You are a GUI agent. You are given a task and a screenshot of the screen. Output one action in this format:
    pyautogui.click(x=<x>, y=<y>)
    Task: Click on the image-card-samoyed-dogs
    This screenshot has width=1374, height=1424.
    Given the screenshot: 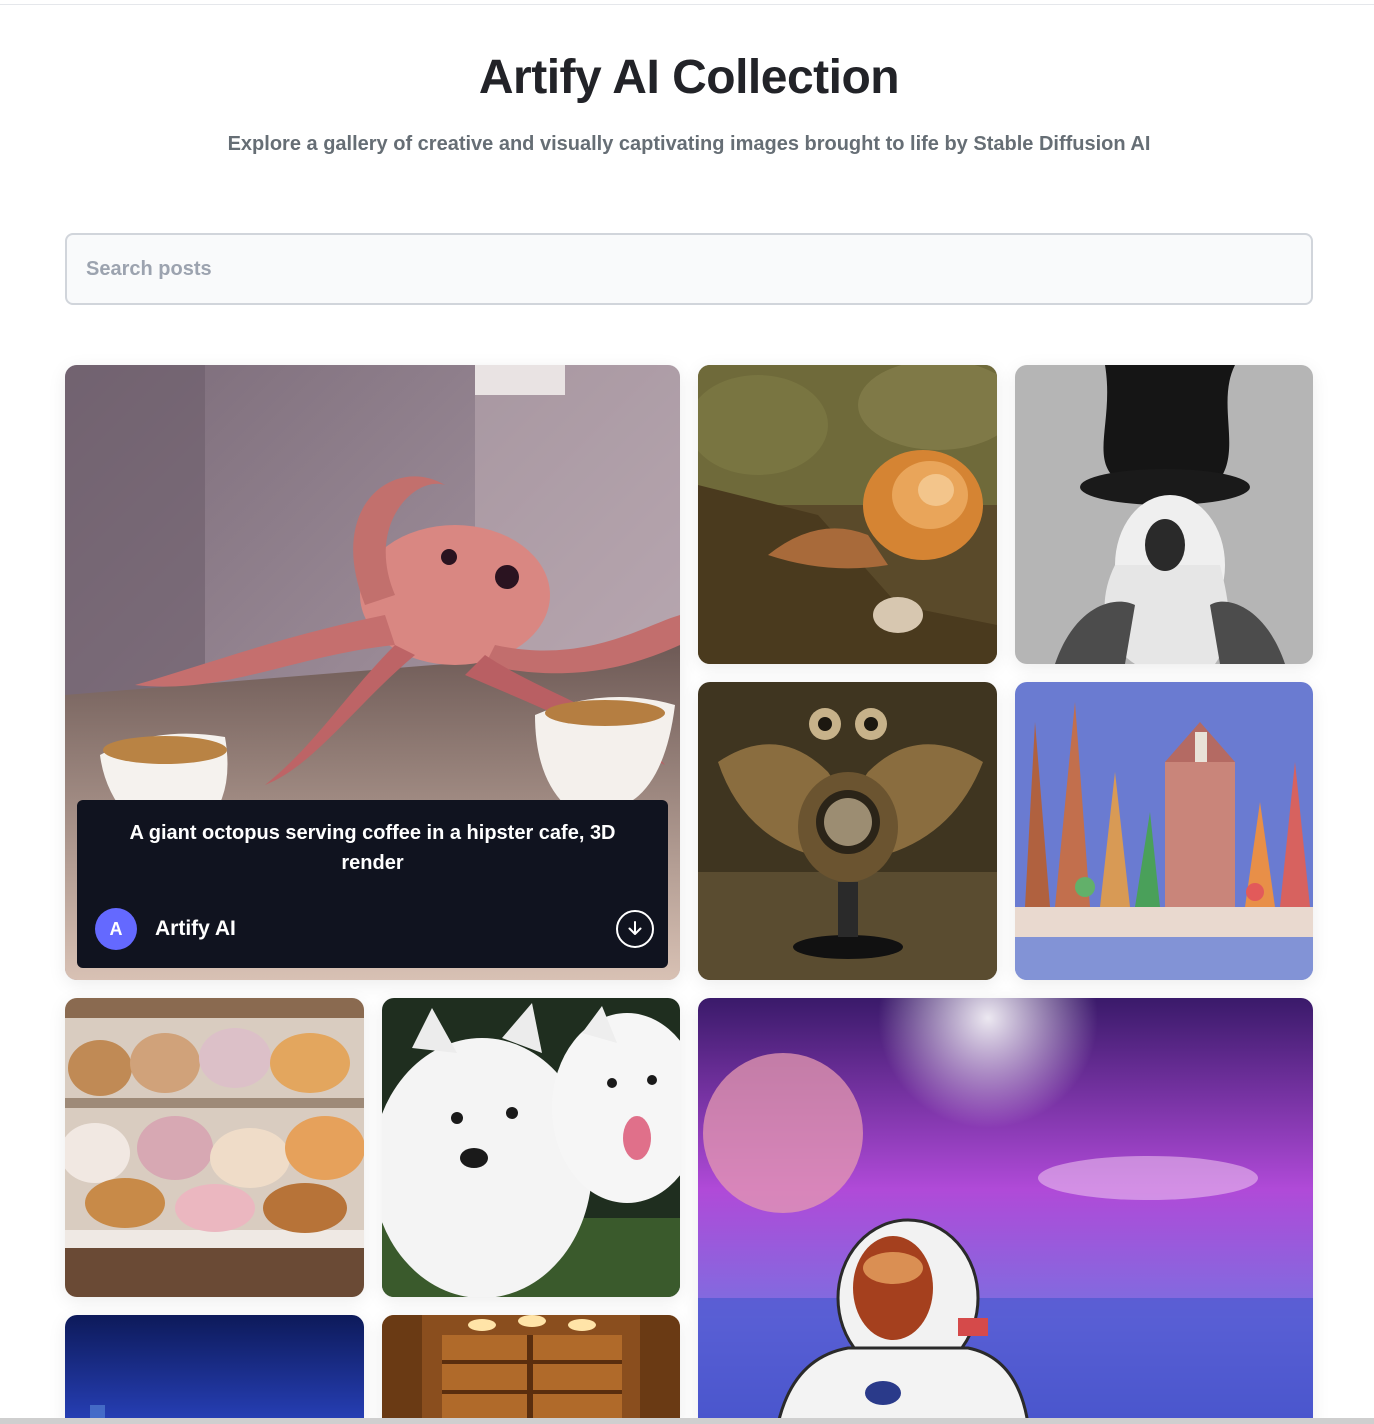 What is the action you would take?
    pyautogui.click(x=531, y=1147)
    